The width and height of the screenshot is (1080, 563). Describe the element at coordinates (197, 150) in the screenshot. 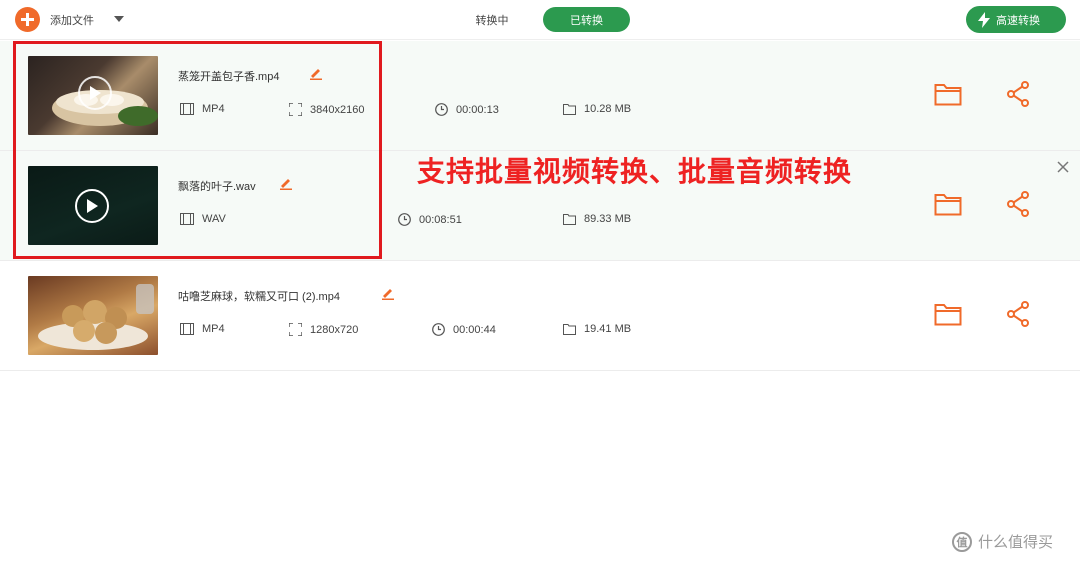

I see `highlight-box` at that location.